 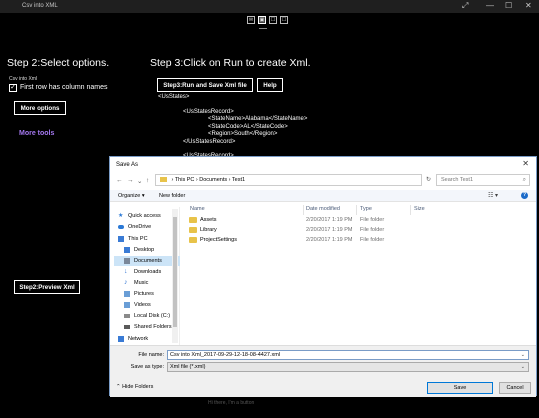 I want to click on chevron-up-icon: ⌃, so click(x=118, y=387).